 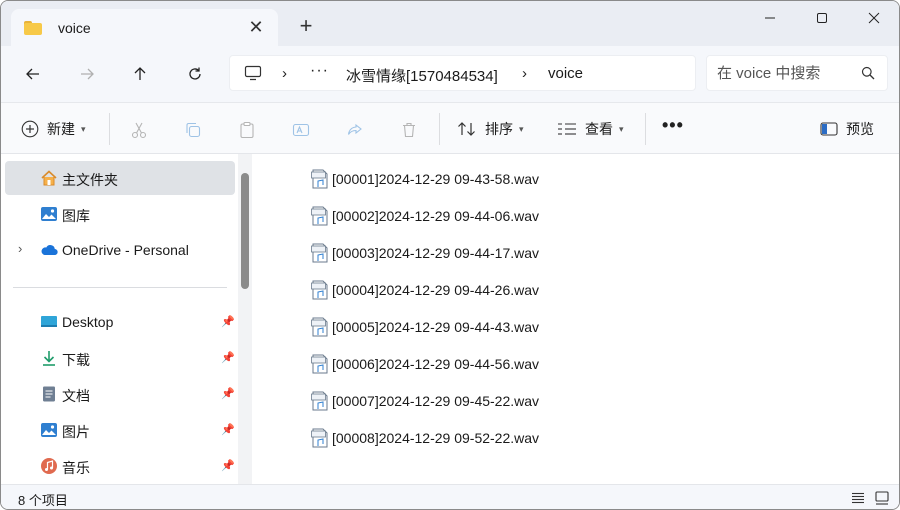 I want to click on sidebar-item-documents: 文档 📌, so click(x=120, y=394).